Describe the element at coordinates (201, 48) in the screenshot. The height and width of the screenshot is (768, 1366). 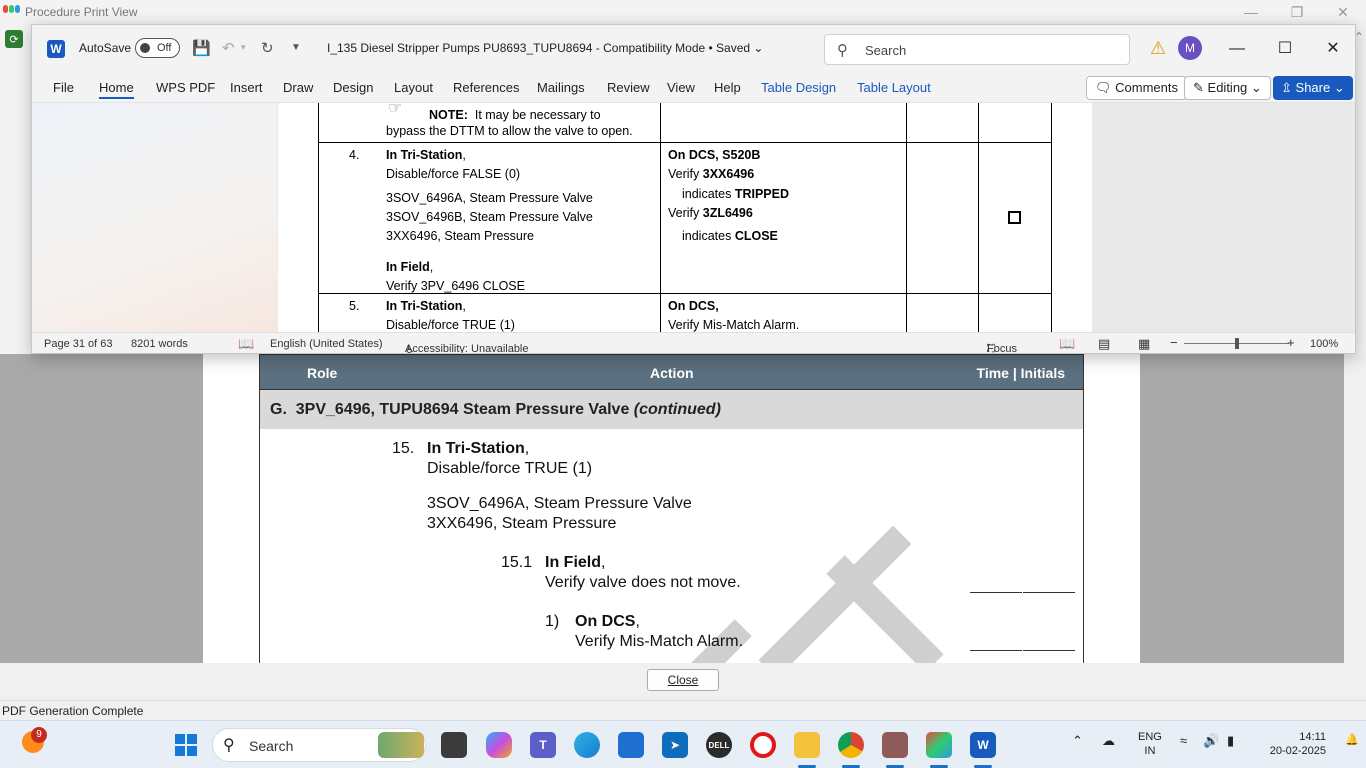
I see `save-icon: 💾` at that location.